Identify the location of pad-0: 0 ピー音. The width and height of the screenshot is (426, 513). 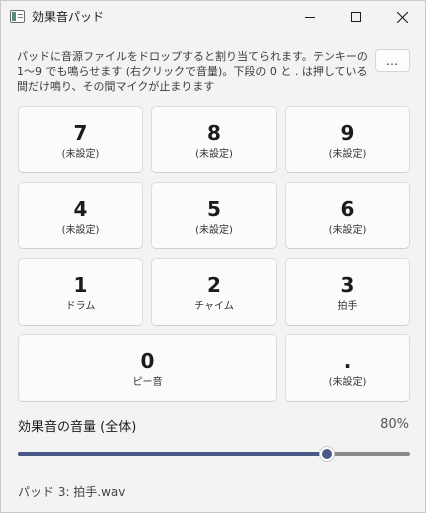
(147, 368).